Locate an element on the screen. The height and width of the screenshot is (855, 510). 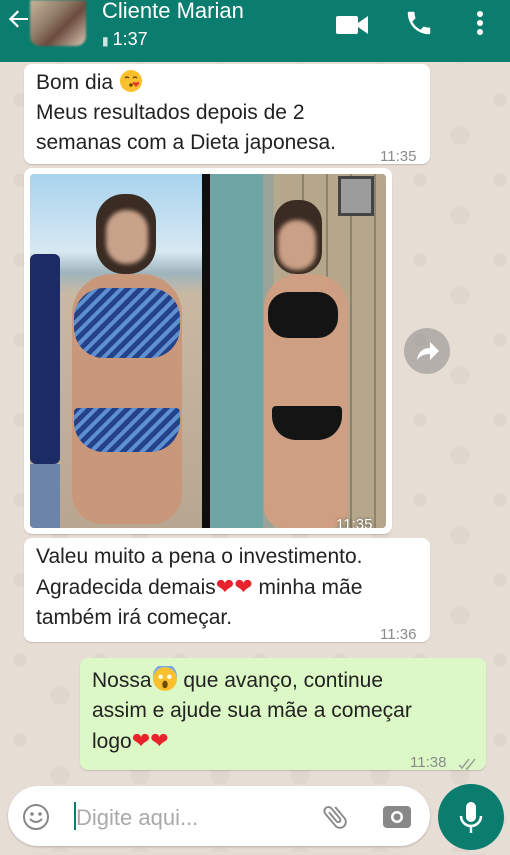
message-time: 11:38 is located at coordinates (428, 762).